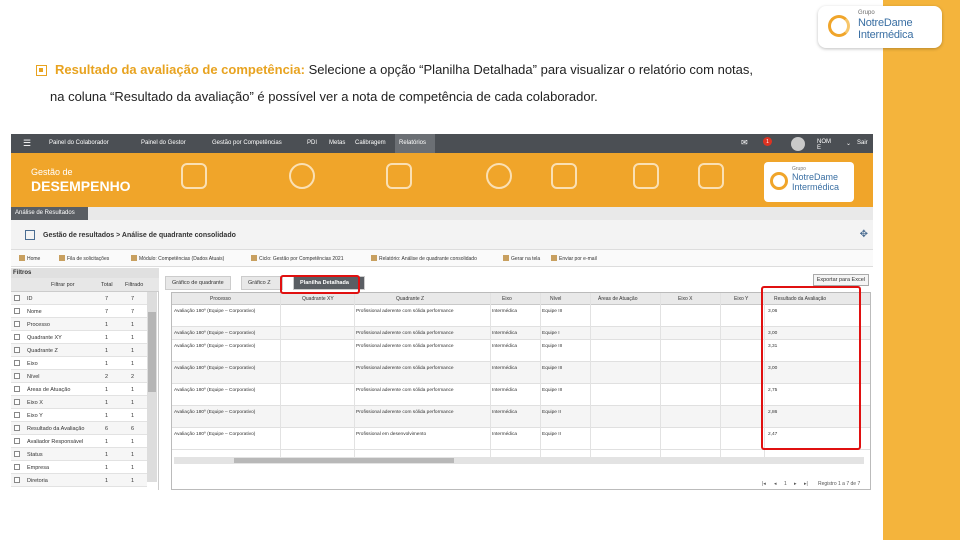 This screenshot has width=960, height=540. I want to click on col-quadrante-z: Quadrante Z, so click(410, 299).